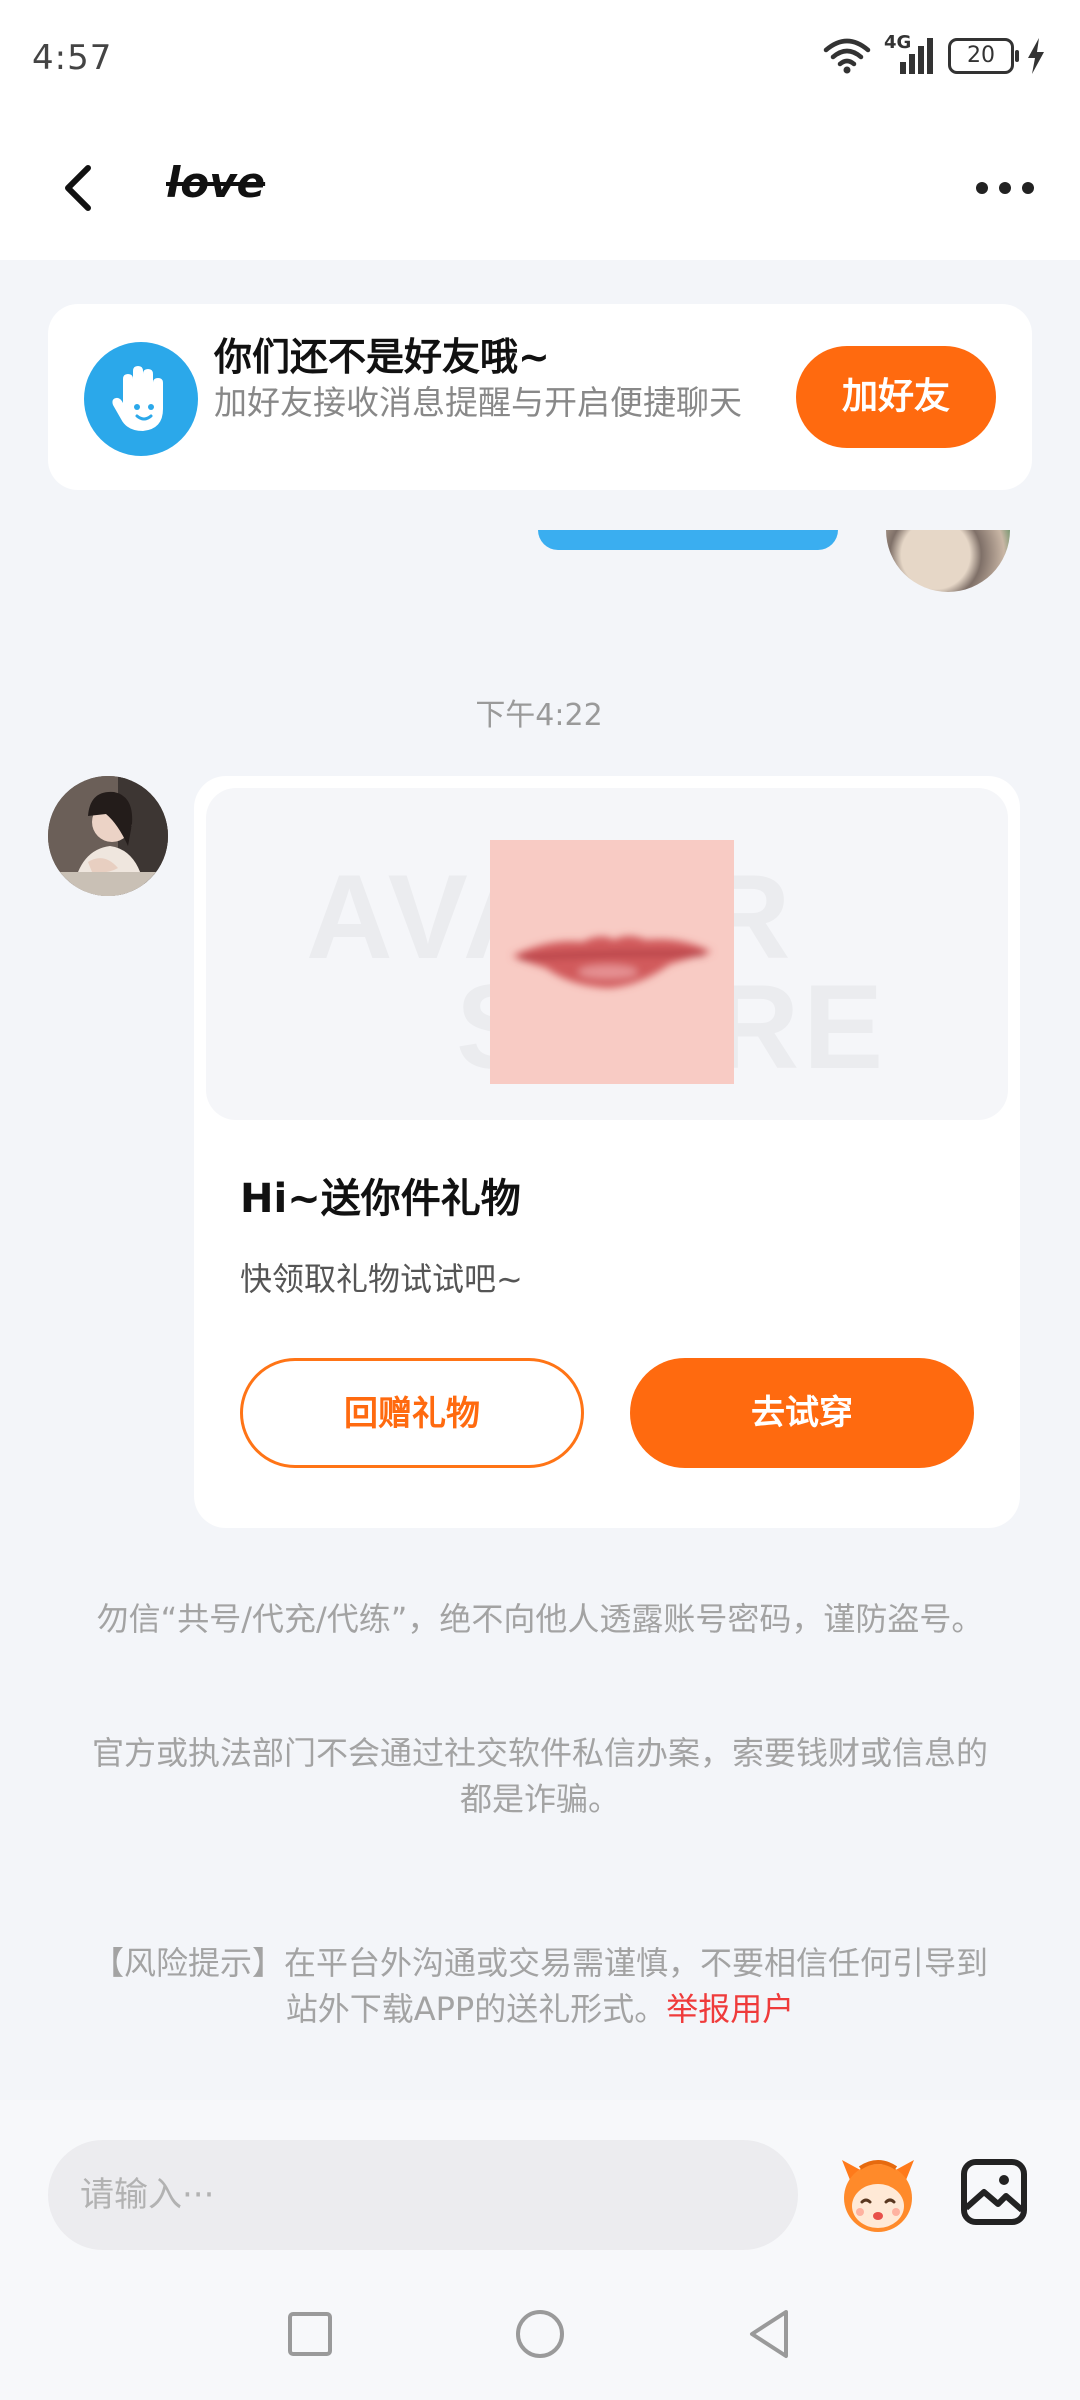 Image resolution: width=1080 pixels, height=2400 pixels. What do you see at coordinates (539, 715) in the screenshot?
I see `timestamp-text: 下午4:22` at bounding box center [539, 715].